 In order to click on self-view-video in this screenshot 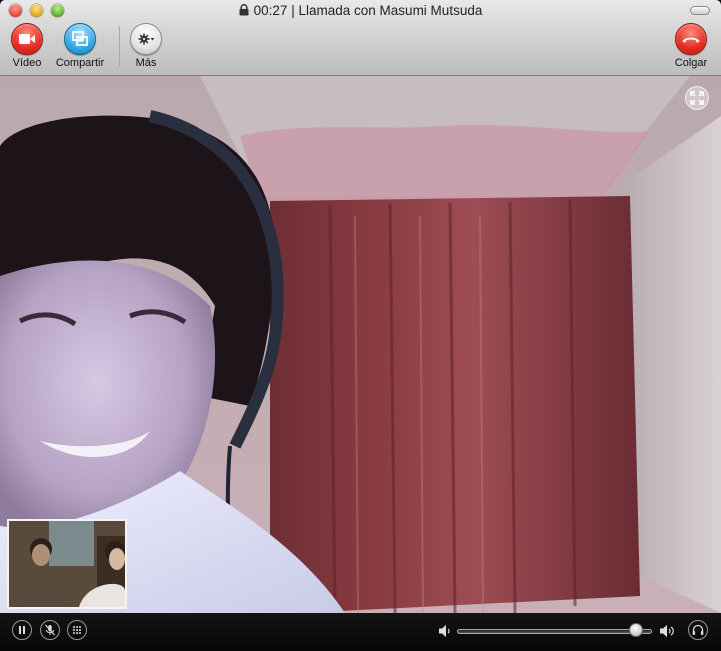, I will do `click(67, 564)`.